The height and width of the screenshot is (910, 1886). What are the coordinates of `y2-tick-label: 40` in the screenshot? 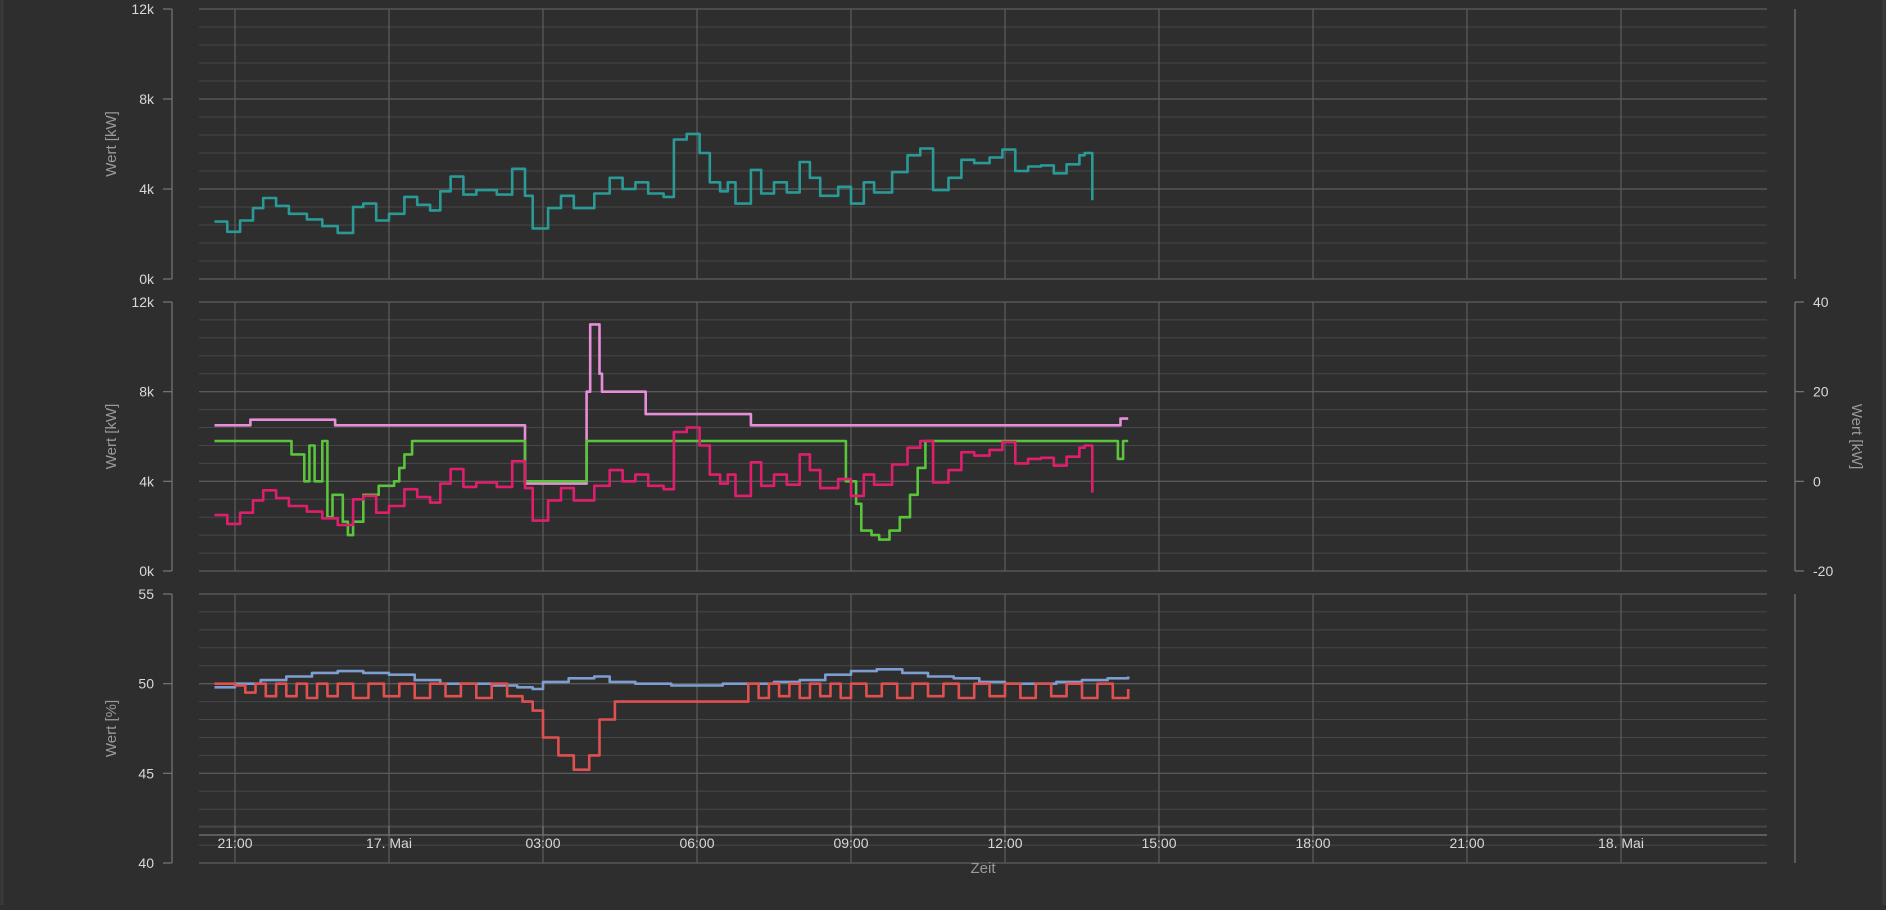 It's located at (1821, 302).